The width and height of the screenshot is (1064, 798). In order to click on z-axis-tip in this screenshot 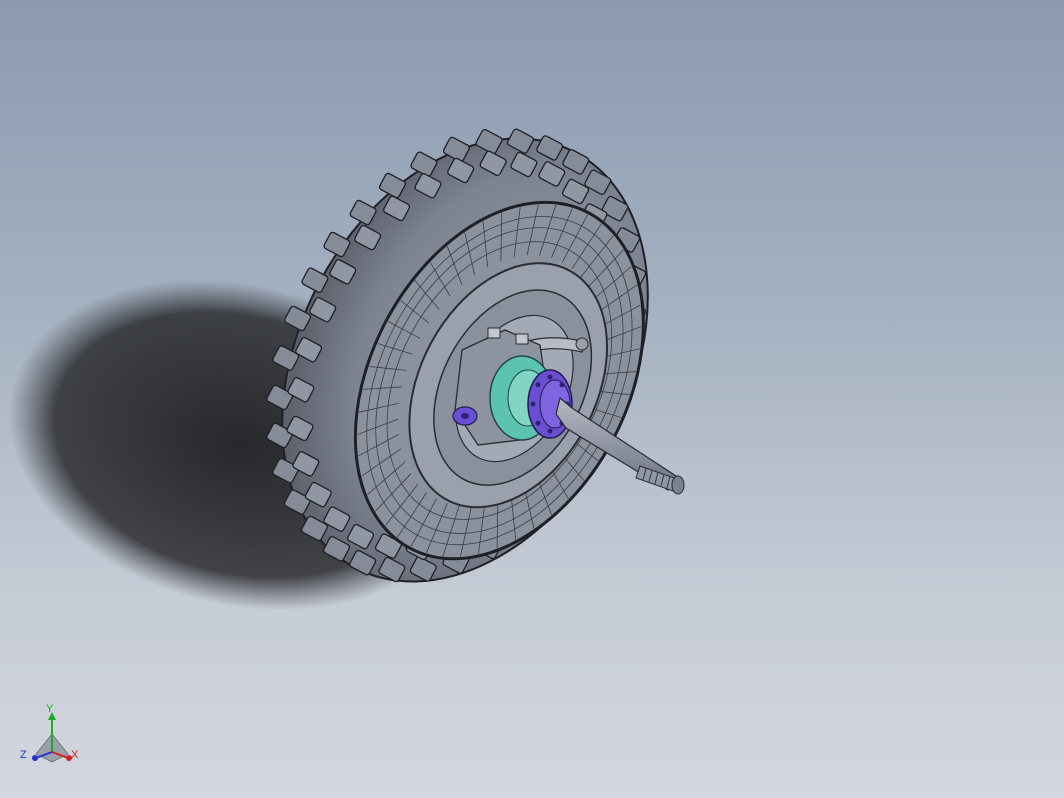, I will do `click(35, 758)`.